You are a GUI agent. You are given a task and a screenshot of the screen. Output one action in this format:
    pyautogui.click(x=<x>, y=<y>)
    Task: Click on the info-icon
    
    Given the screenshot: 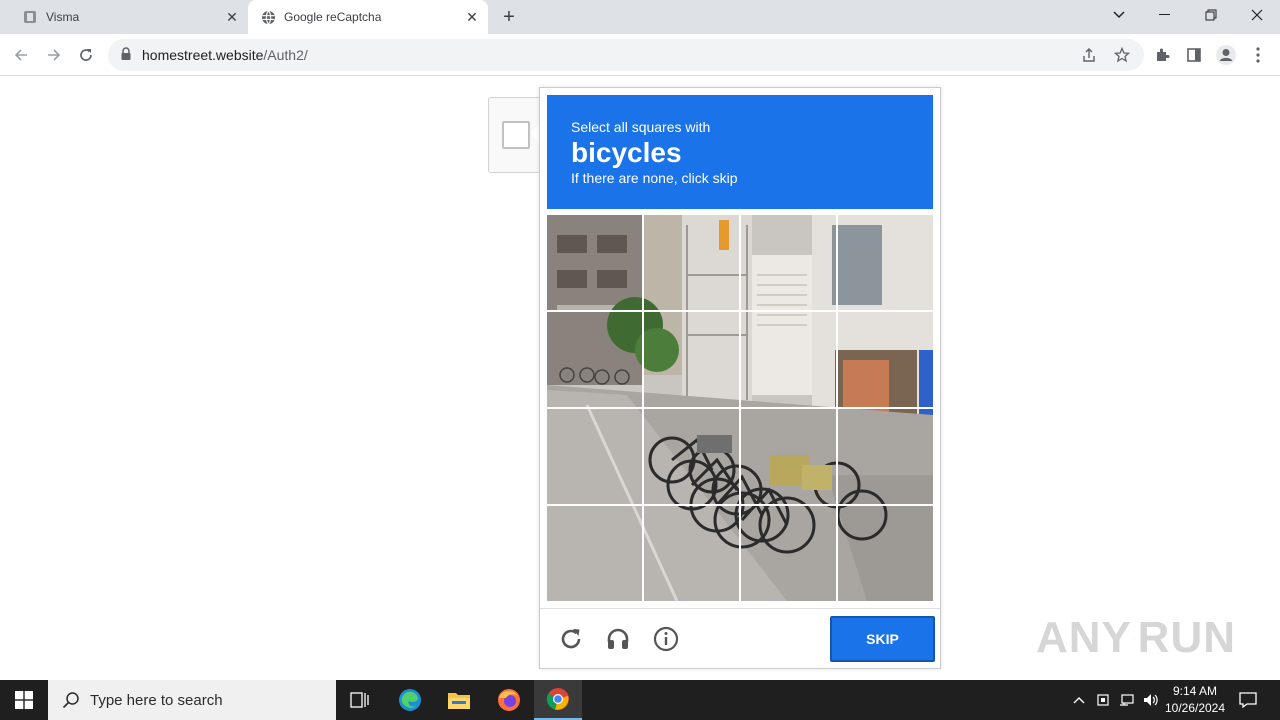 What is the action you would take?
    pyautogui.click(x=666, y=639)
    